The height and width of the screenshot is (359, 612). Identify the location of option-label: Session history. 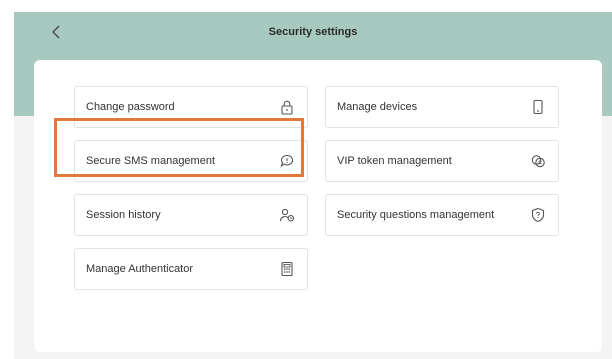
(123, 215).